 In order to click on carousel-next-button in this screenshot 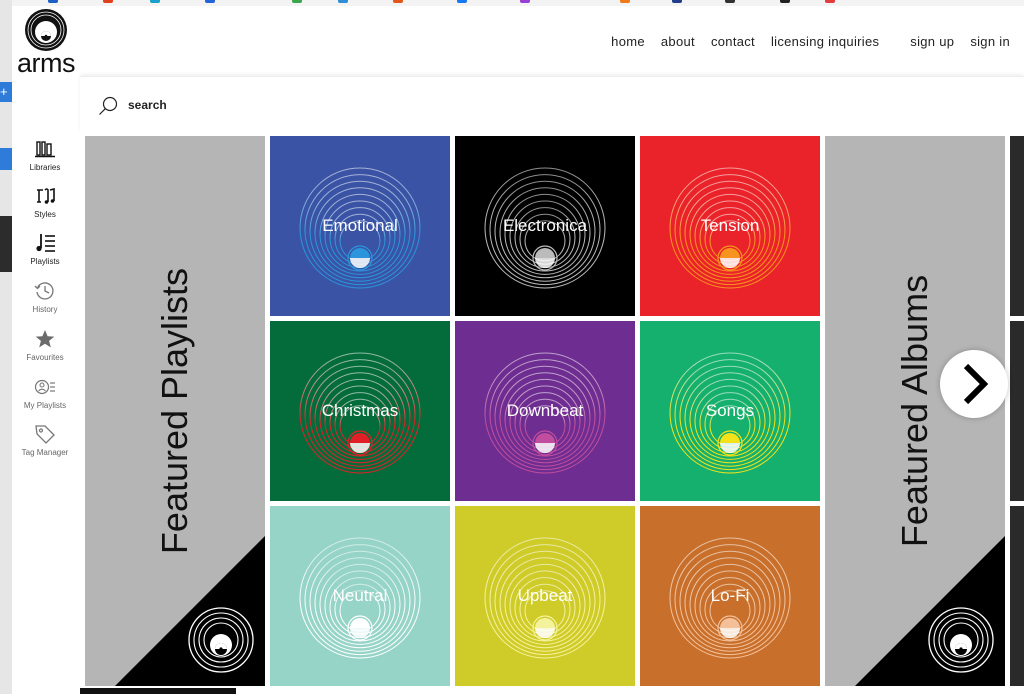, I will do `click(974, 384)`.